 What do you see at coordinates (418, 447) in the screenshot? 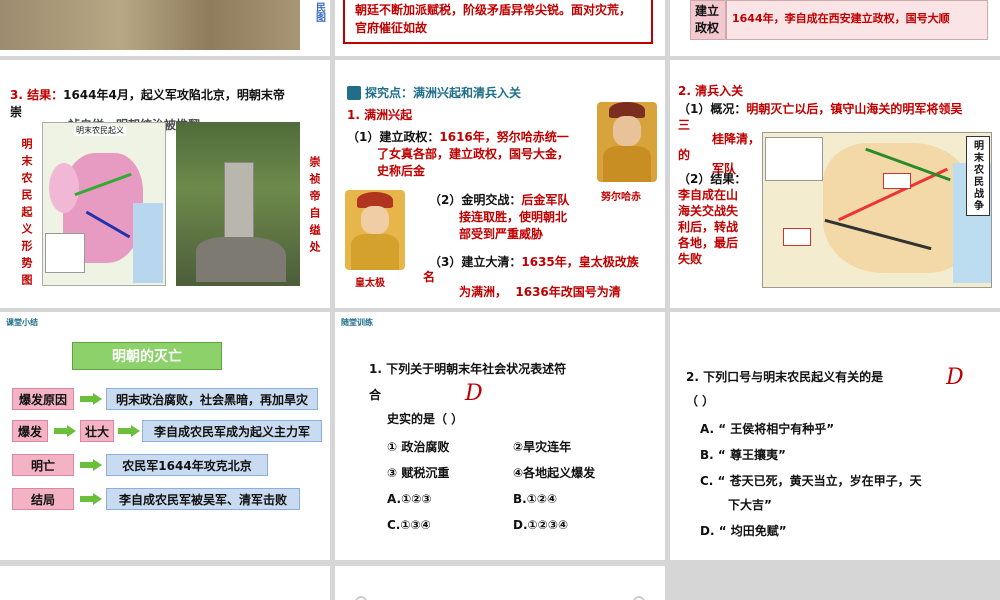
I see `option: ① 政治腐败` at bounding box center [418, 447].